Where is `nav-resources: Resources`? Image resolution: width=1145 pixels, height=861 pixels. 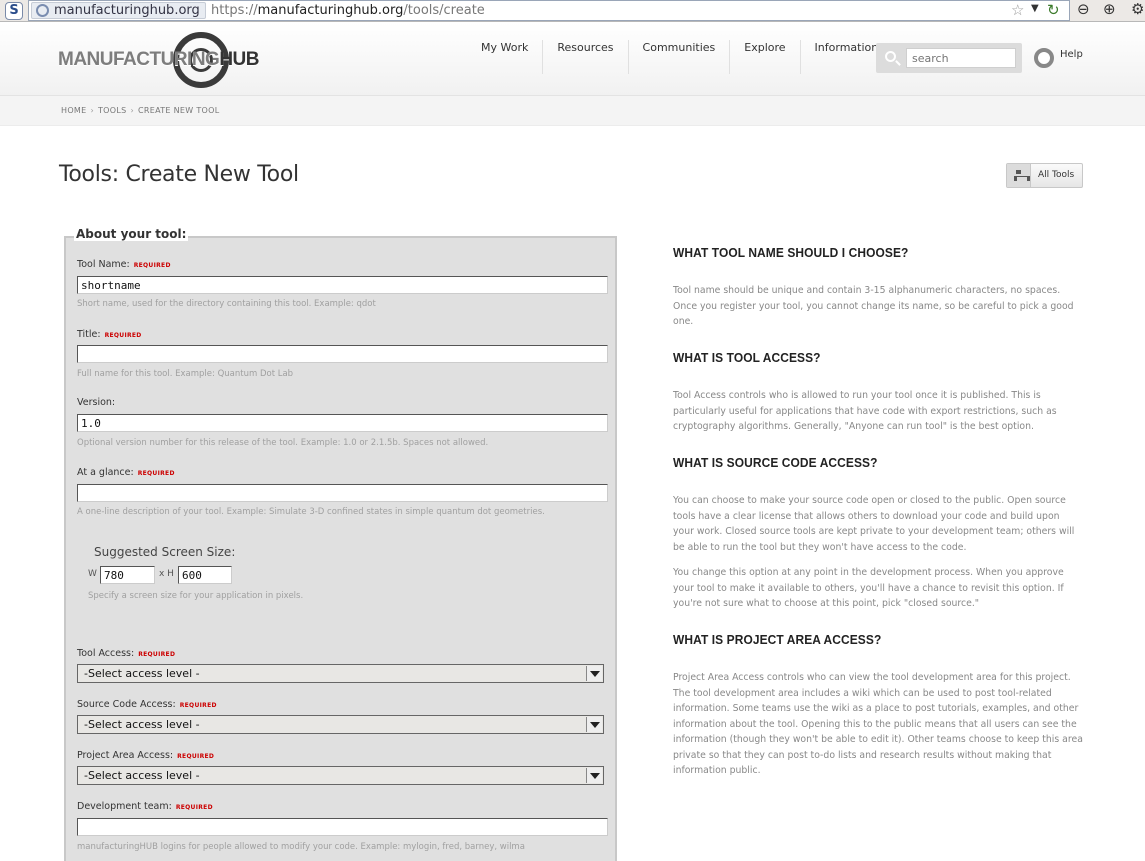 nav-resources: Resources is located at coordinates (586, 57).